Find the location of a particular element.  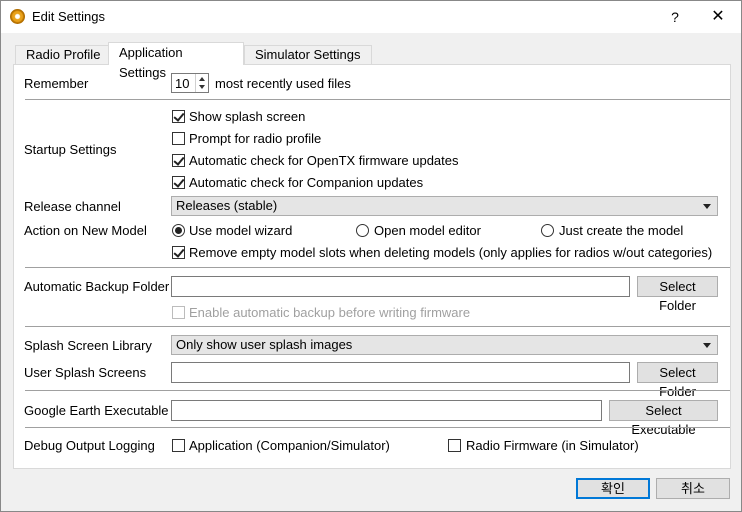

tab-application-settings: Application Settings is located at coordinates (176, 61).